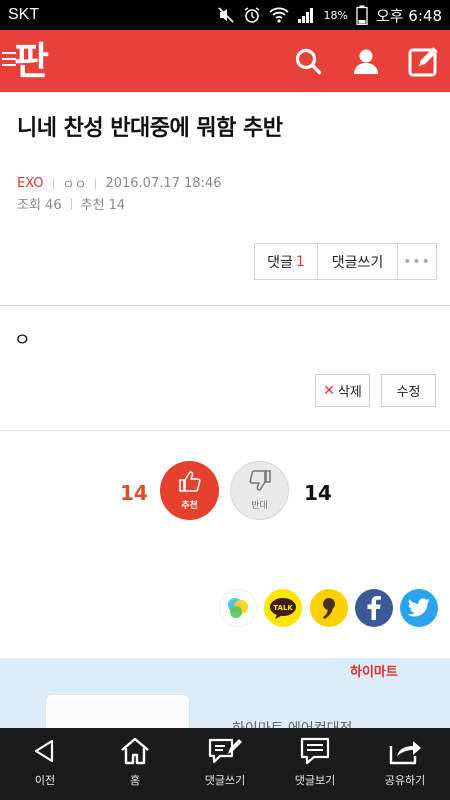 This screenshot has width=450, height=800. I want to click on comments-button: 댓글 1, so click(286, 261).